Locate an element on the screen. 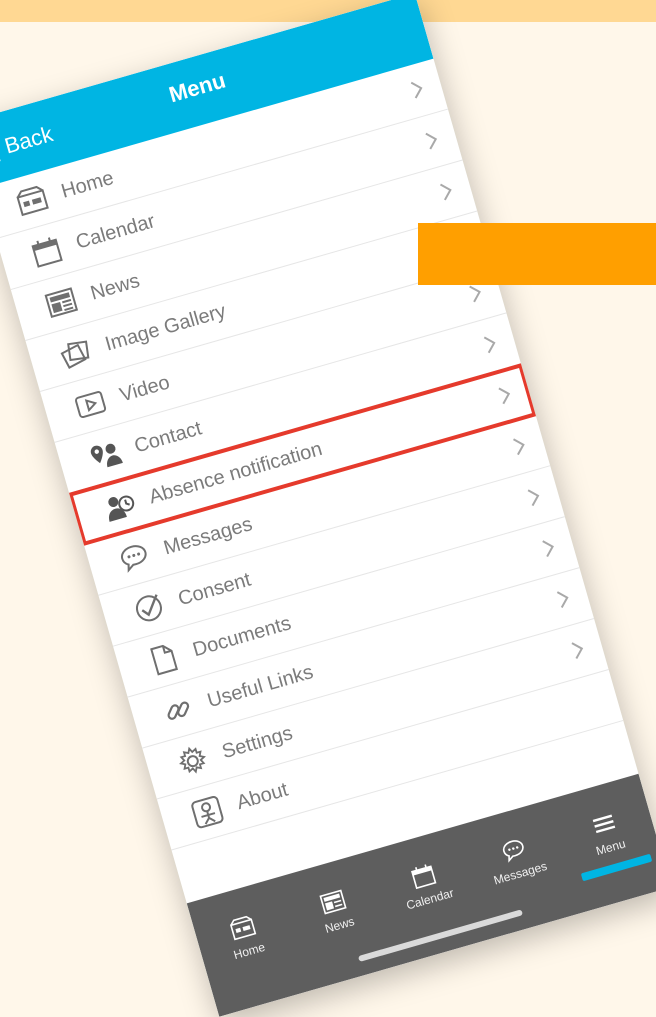 This screenshot has height=1017, width=656. tab-menu: Menu is located at coordinates (606, 832).